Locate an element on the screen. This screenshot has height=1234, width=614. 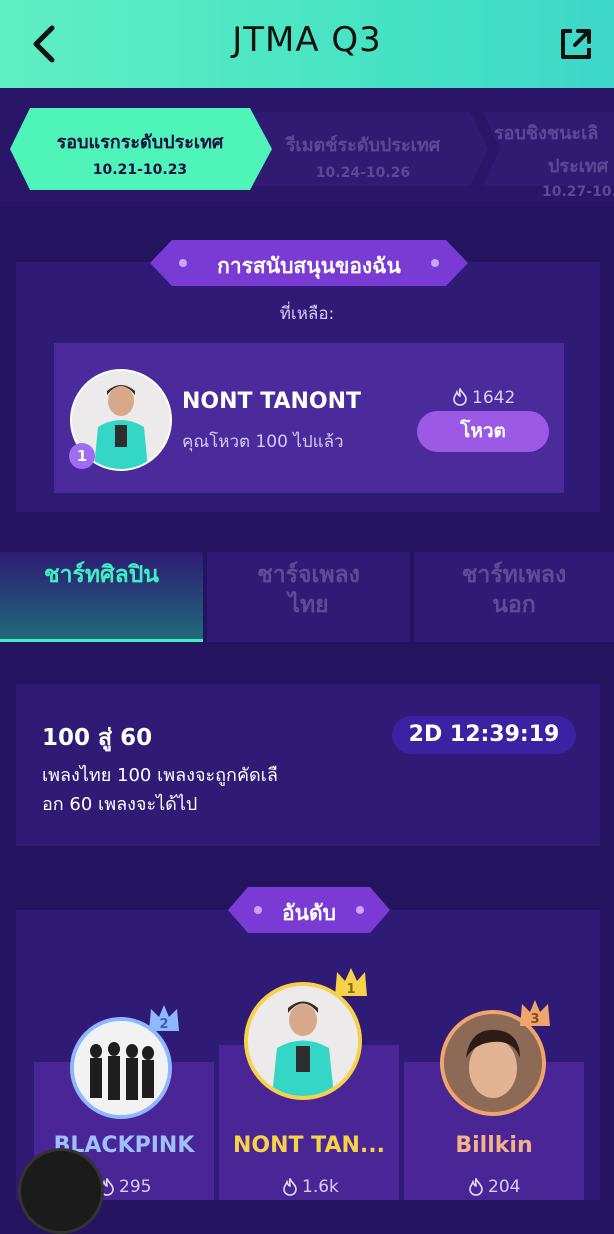
vote-button: โหวต is located at coordinates (483, 431).